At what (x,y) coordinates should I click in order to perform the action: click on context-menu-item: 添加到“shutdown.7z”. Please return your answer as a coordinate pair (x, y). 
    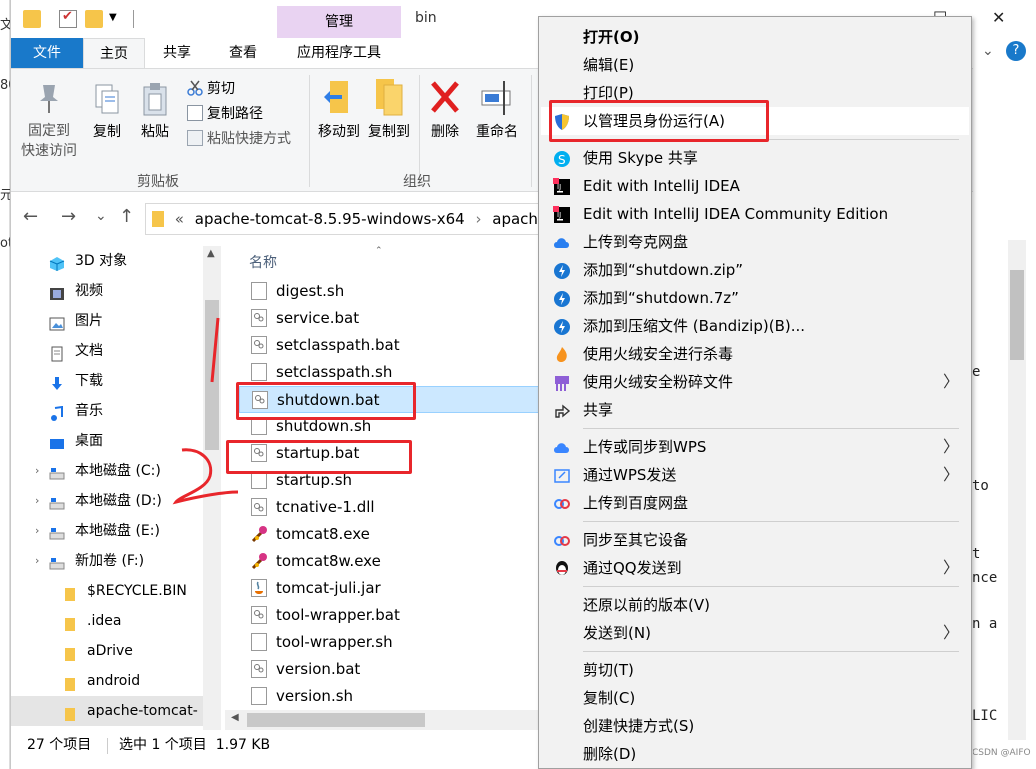
    Looking at the image, I should click on (755, 298).